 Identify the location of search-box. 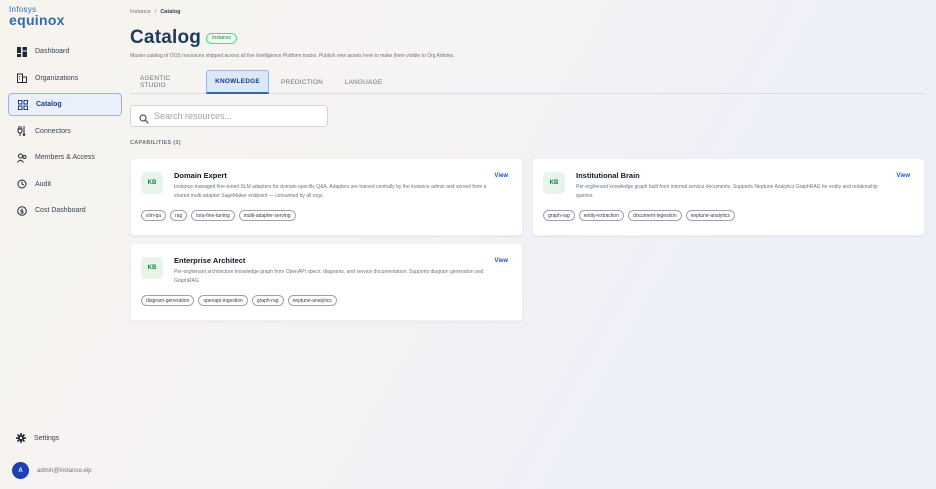
(229, 116).